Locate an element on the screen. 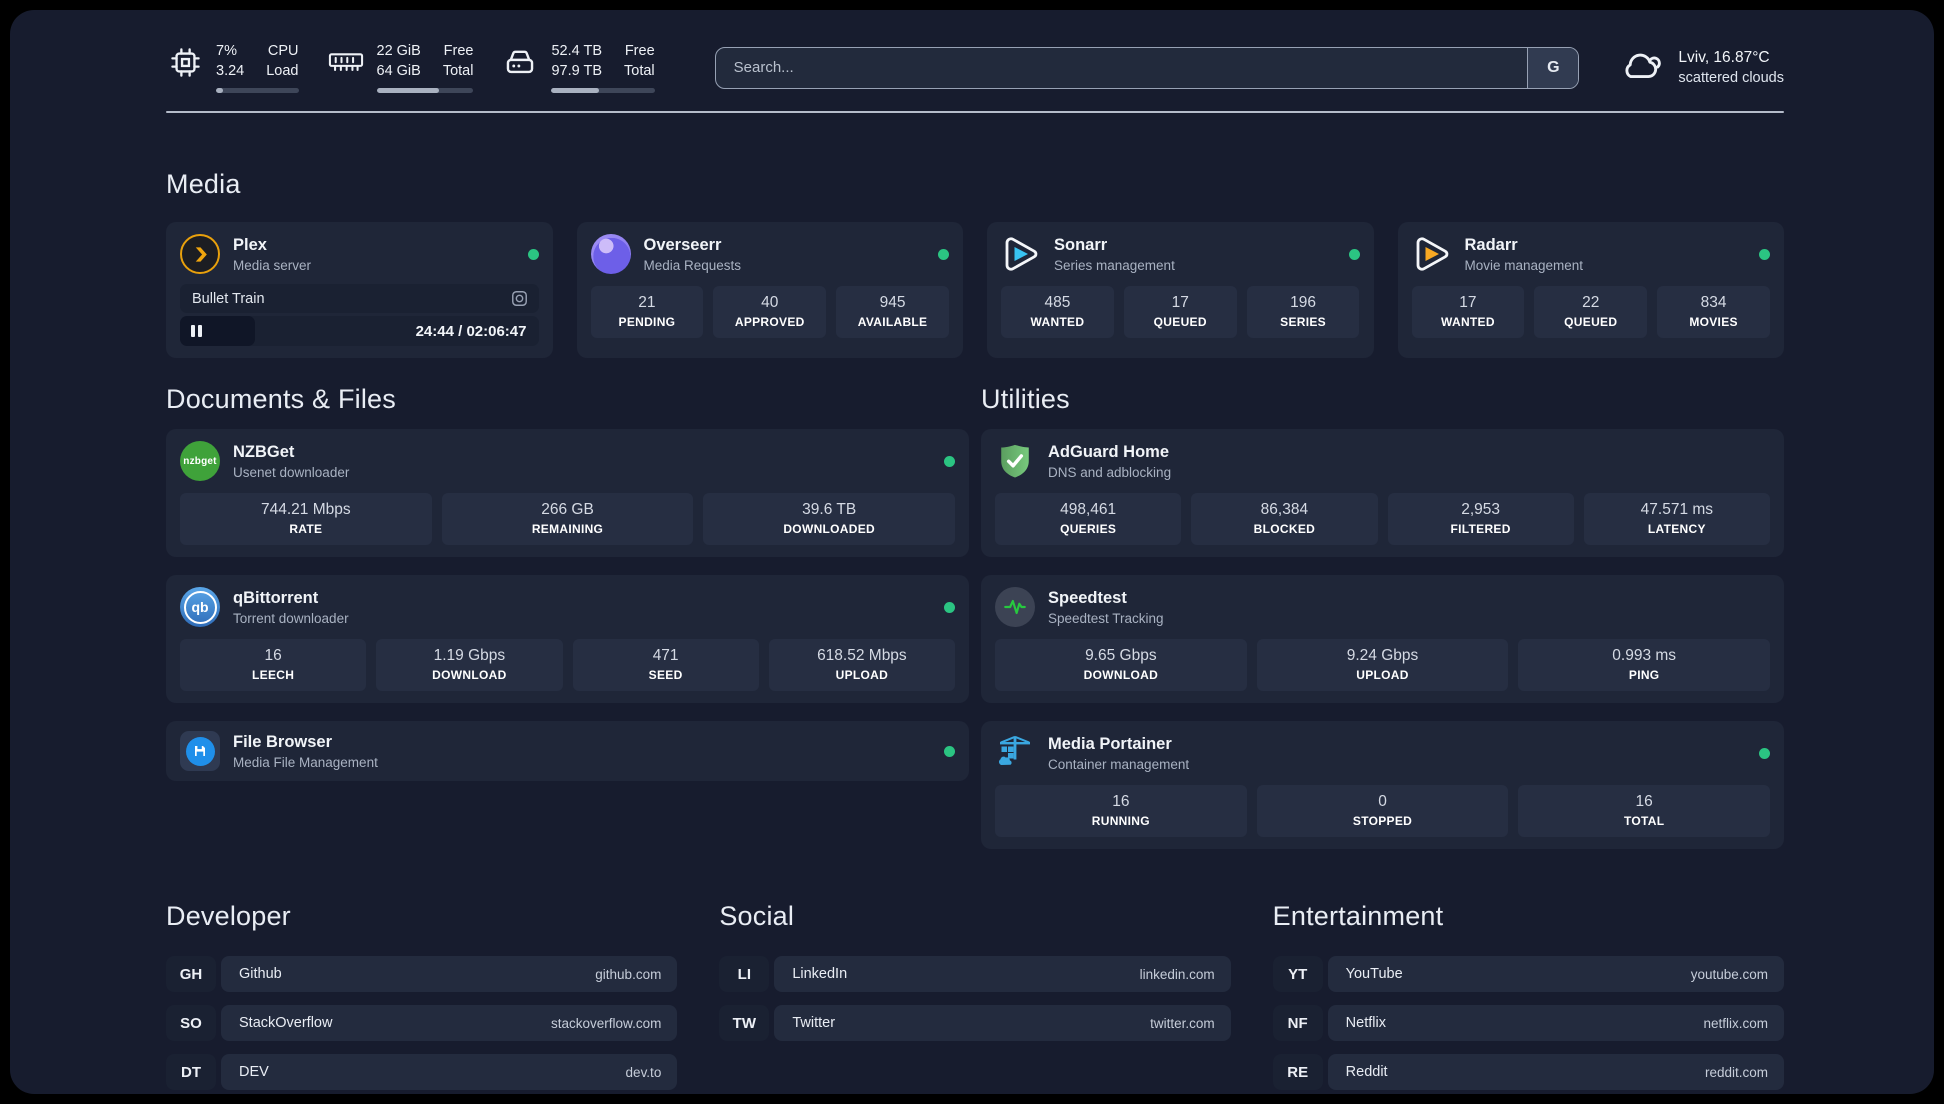  search-bar: G is located at coordinates (1147, 67).